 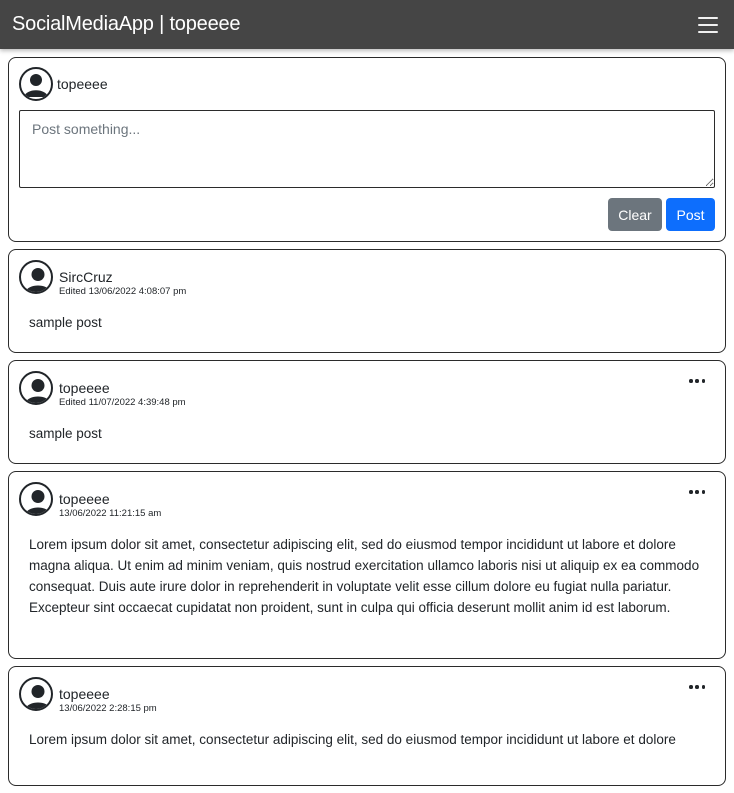 I want to click on top-navbar: SocialMediaApp | topeeee, so click(x=367, y=24).